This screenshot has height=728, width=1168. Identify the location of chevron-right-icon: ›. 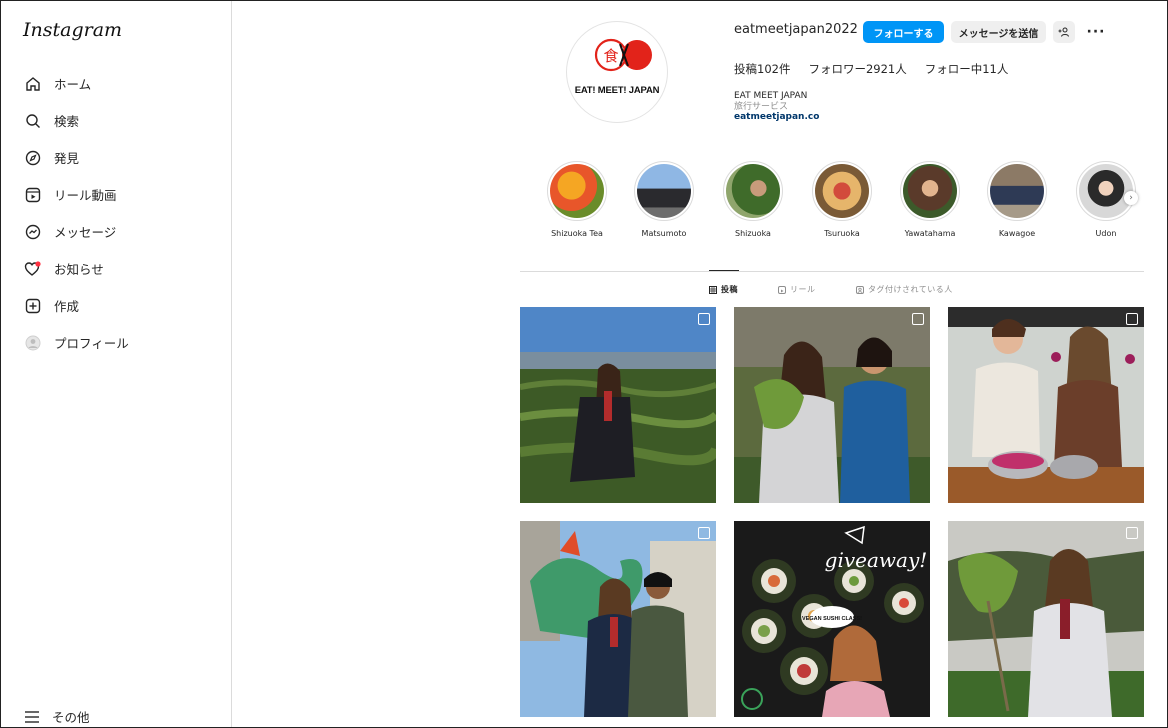
(1131, 198).